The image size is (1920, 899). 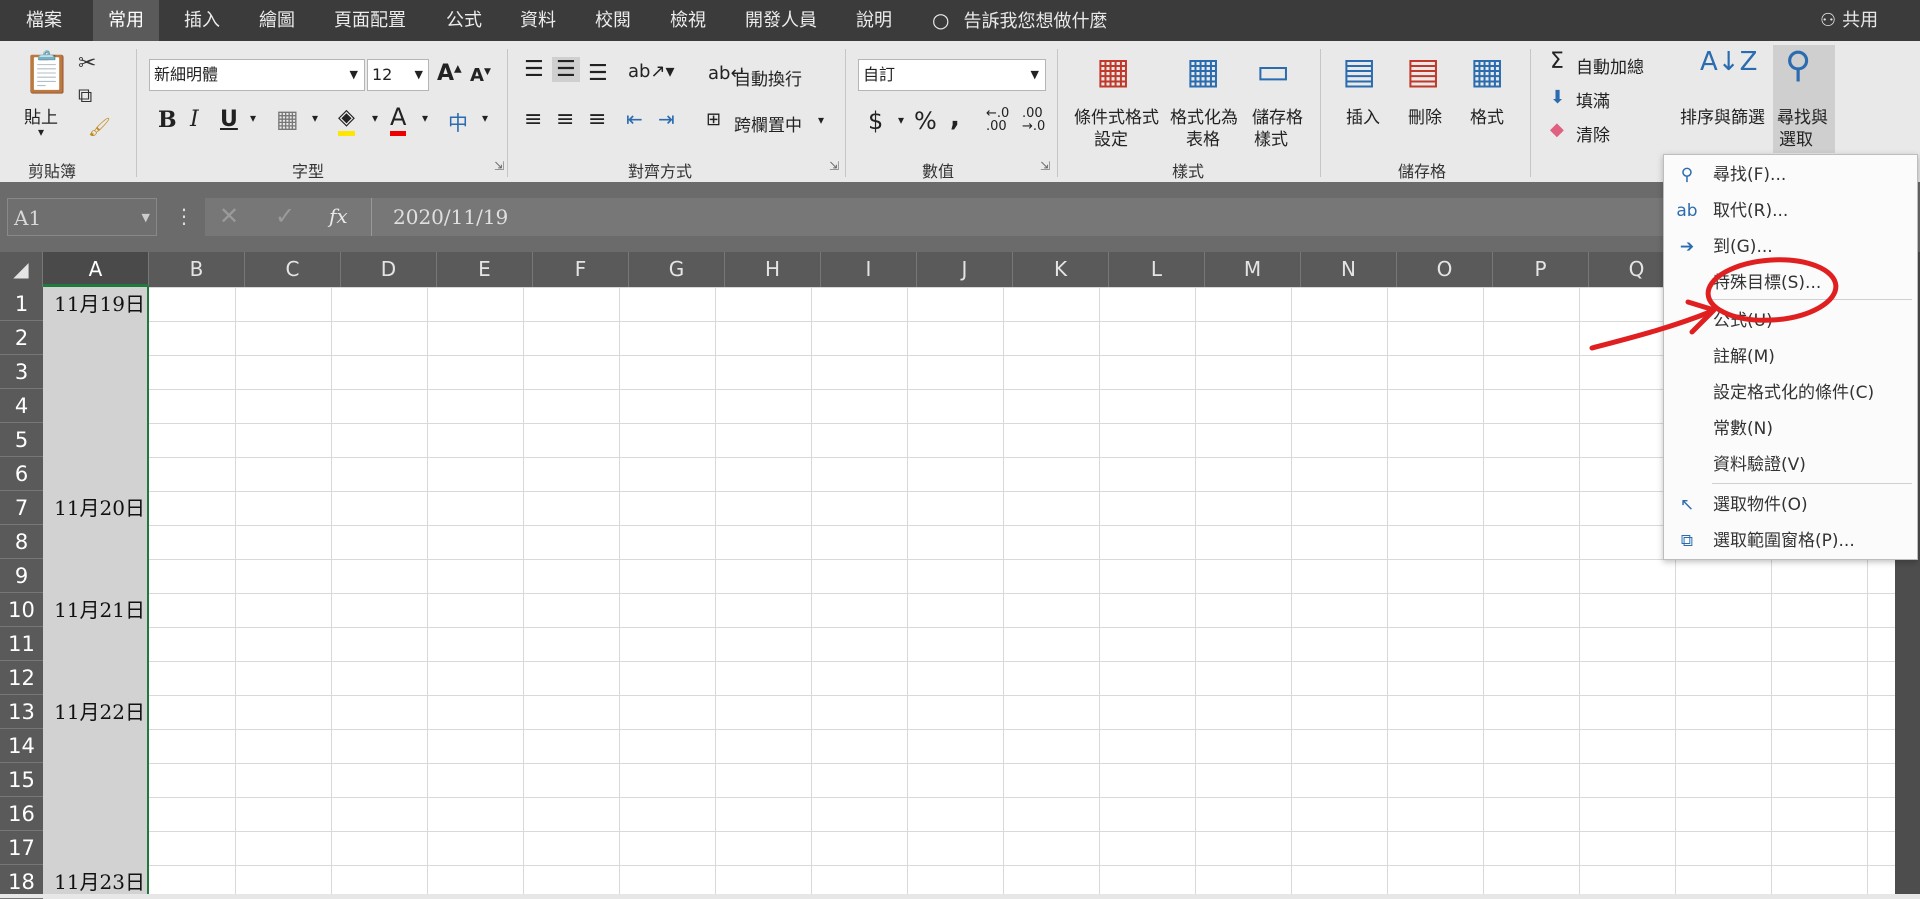 What do you see at coordinates (21, 610) in the screenshot?
I see `row-header-10: 10` at bounding box center [21, 610].